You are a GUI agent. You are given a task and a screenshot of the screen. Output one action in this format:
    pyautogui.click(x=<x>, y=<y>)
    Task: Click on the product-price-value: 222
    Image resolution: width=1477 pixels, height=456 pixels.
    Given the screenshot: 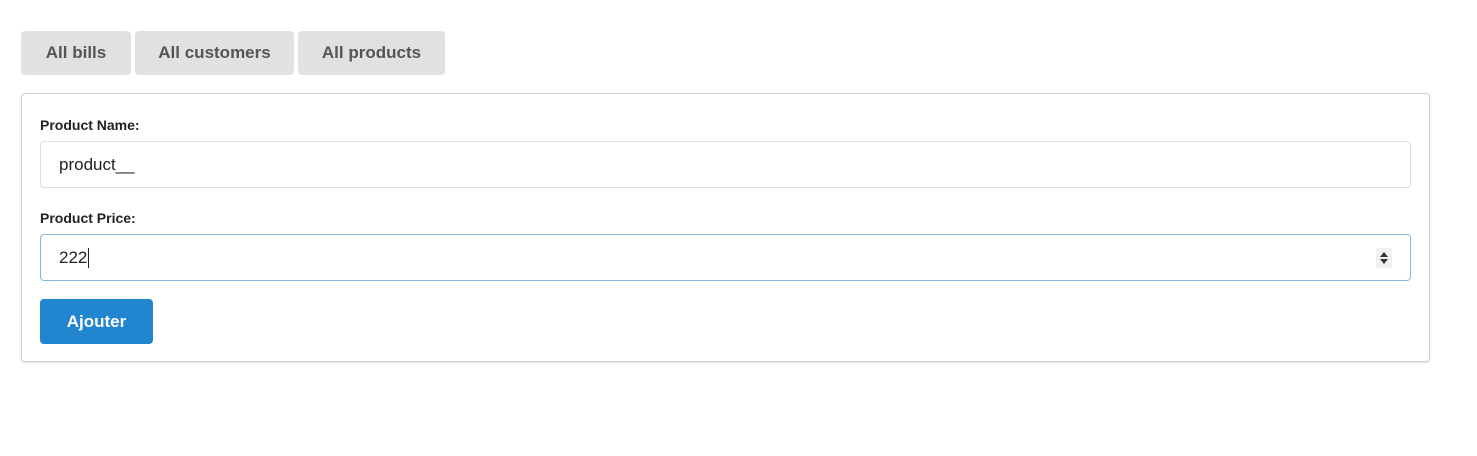 What is the action you would take?
    pyautogui.click(x=73, y=257)
    